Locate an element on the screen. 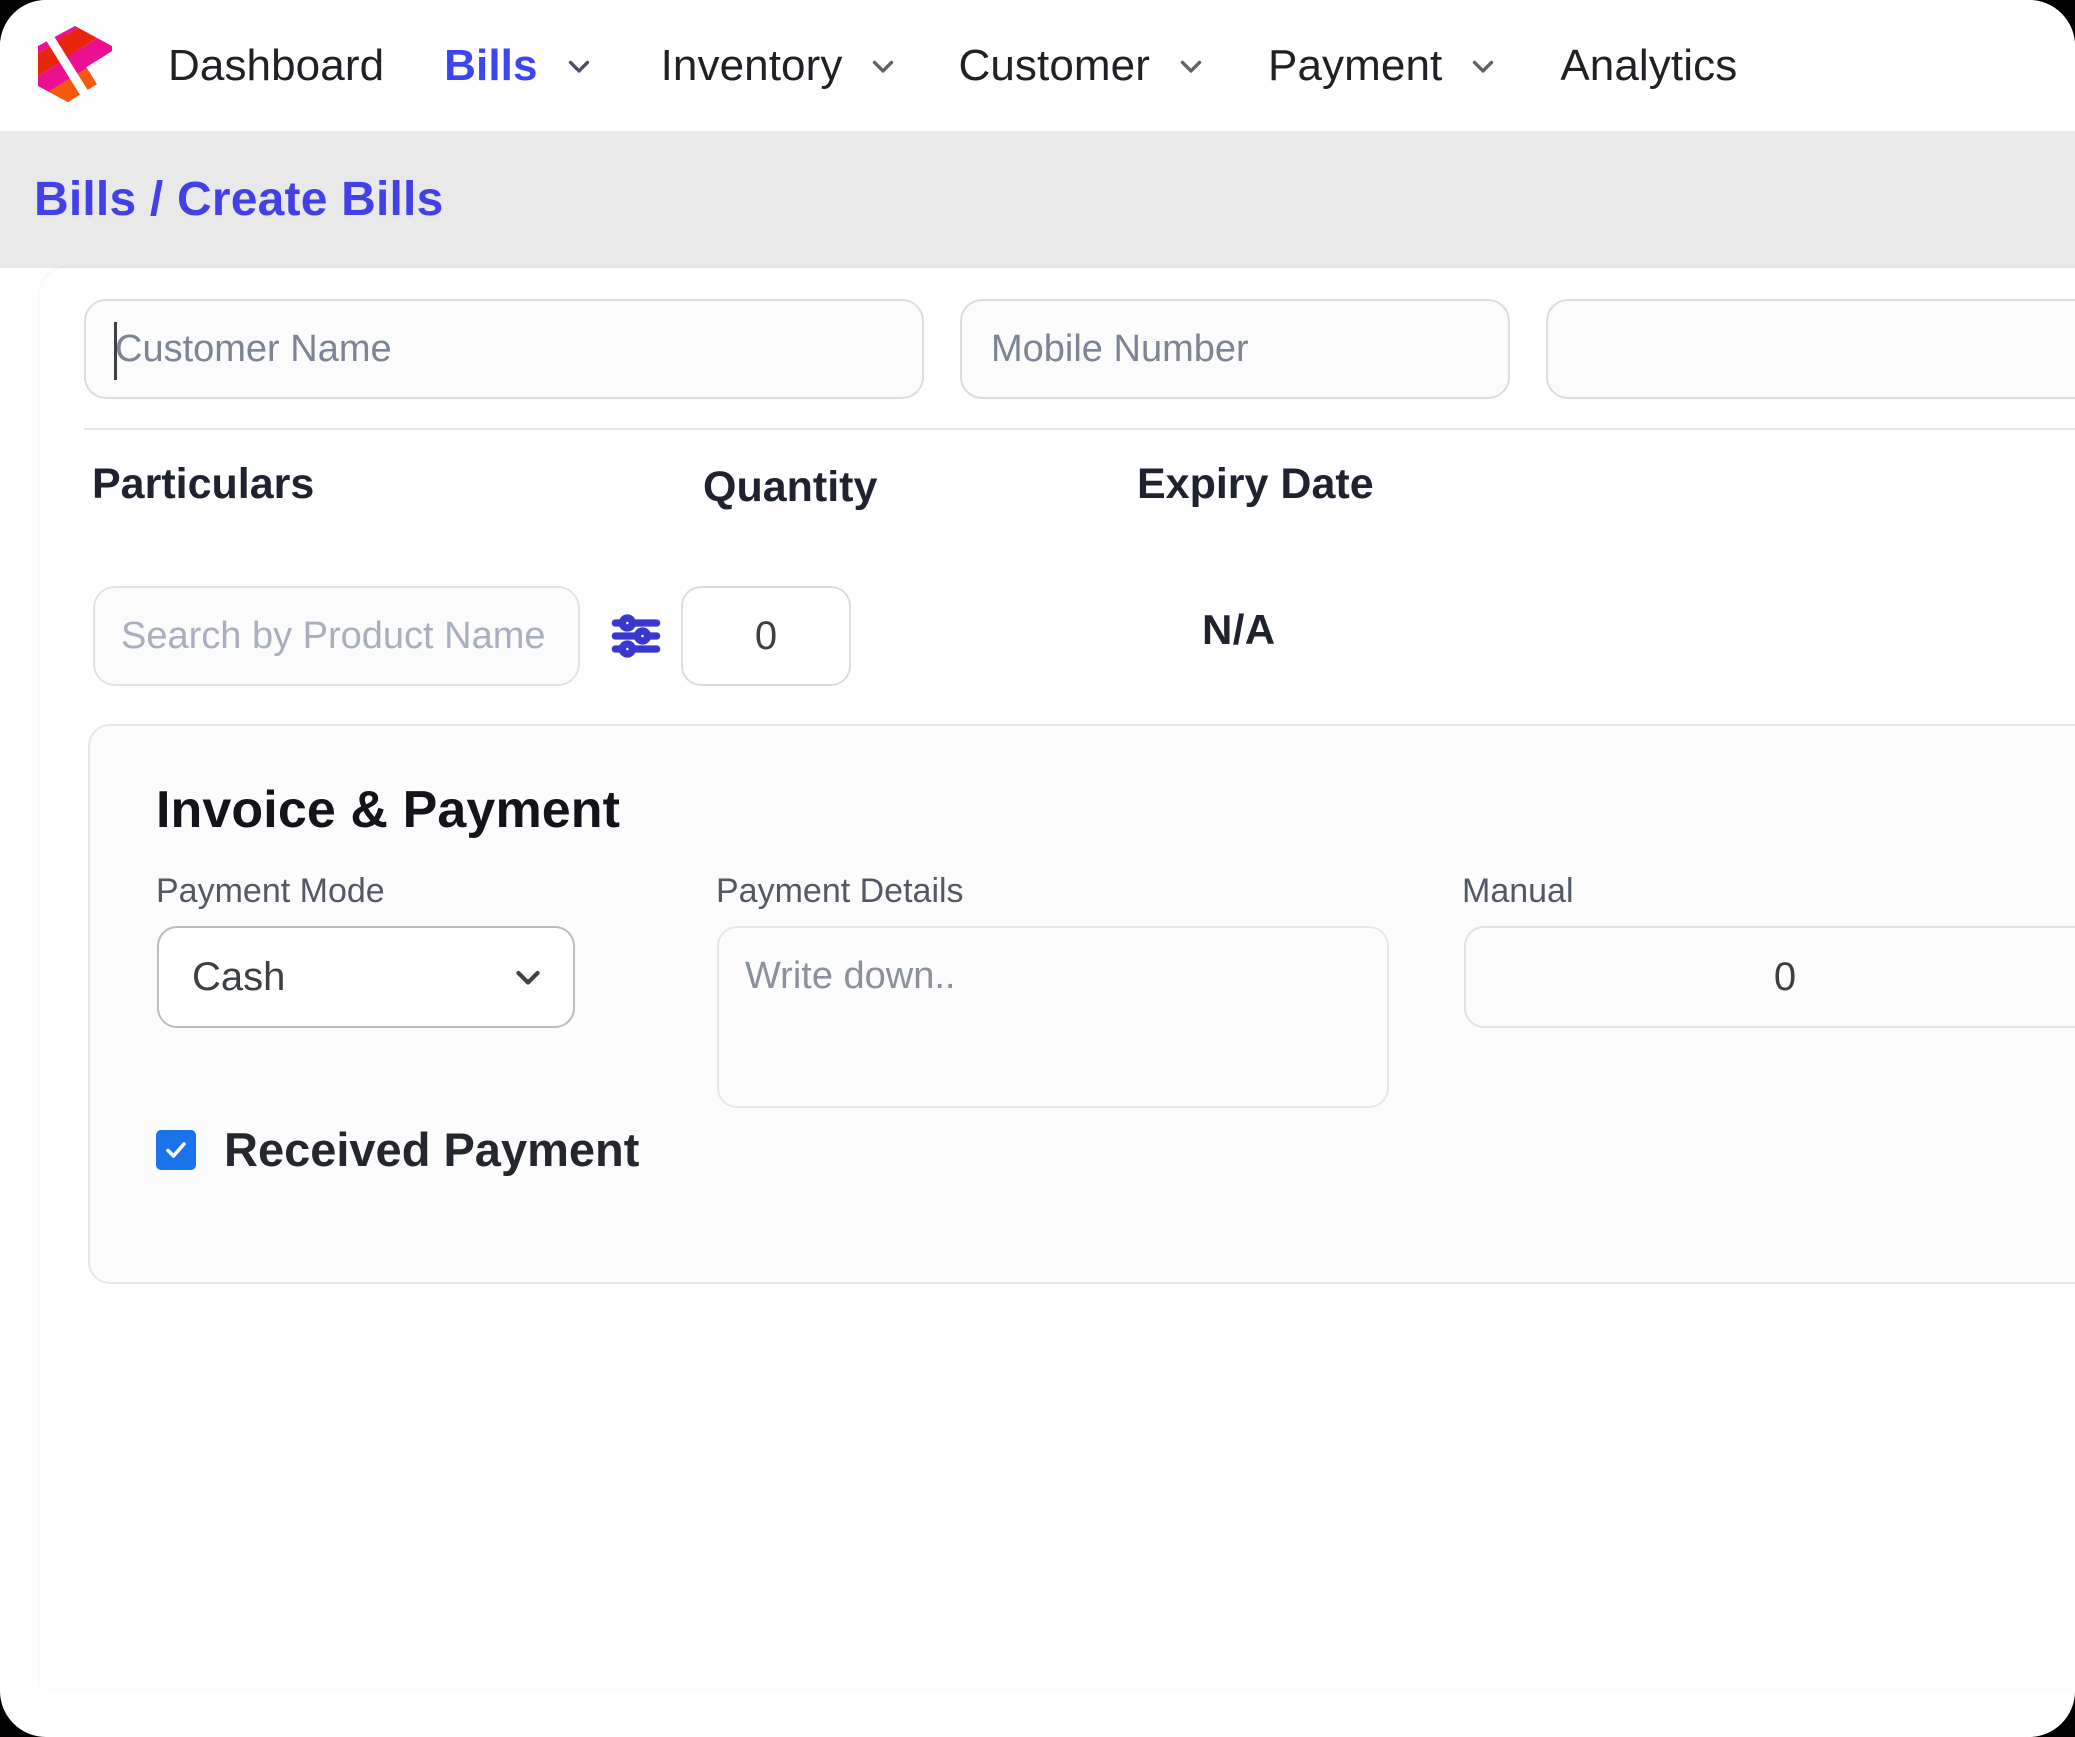  product-search-input: Search by Product Name is located at coordinates (336, 636).